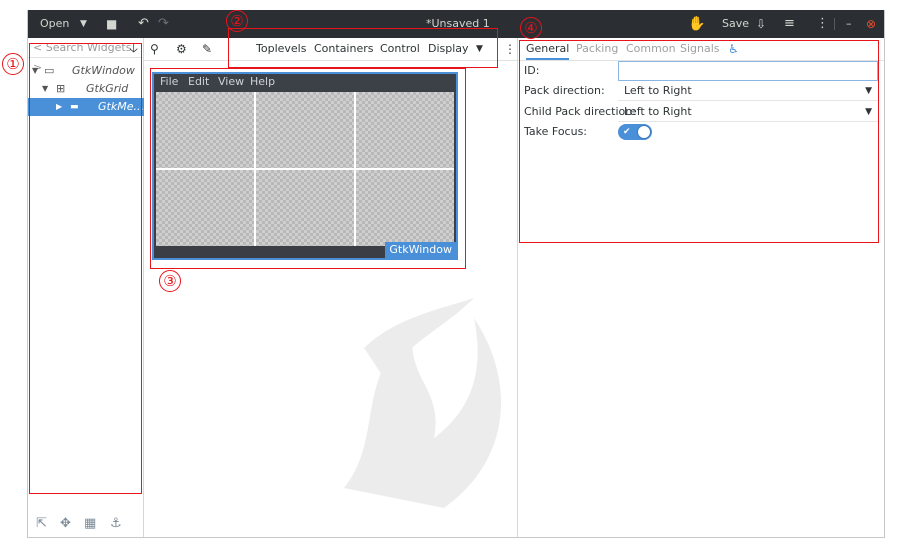 This screenshot has height=557, width=898. Describe the element at coordinates (154, 49) in the screenshot. I see `search-icon: ⚲` at that location.